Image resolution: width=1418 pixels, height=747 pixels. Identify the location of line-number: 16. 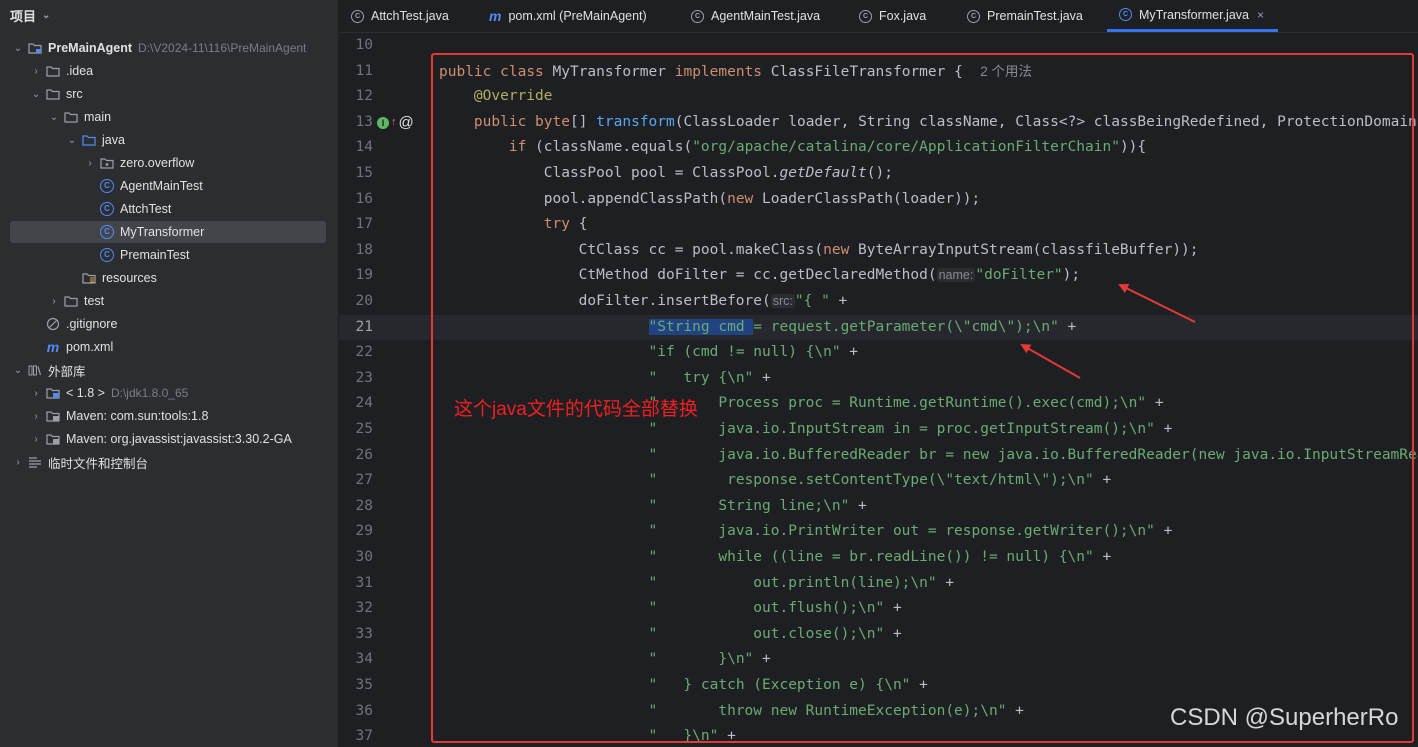
(364, 198).